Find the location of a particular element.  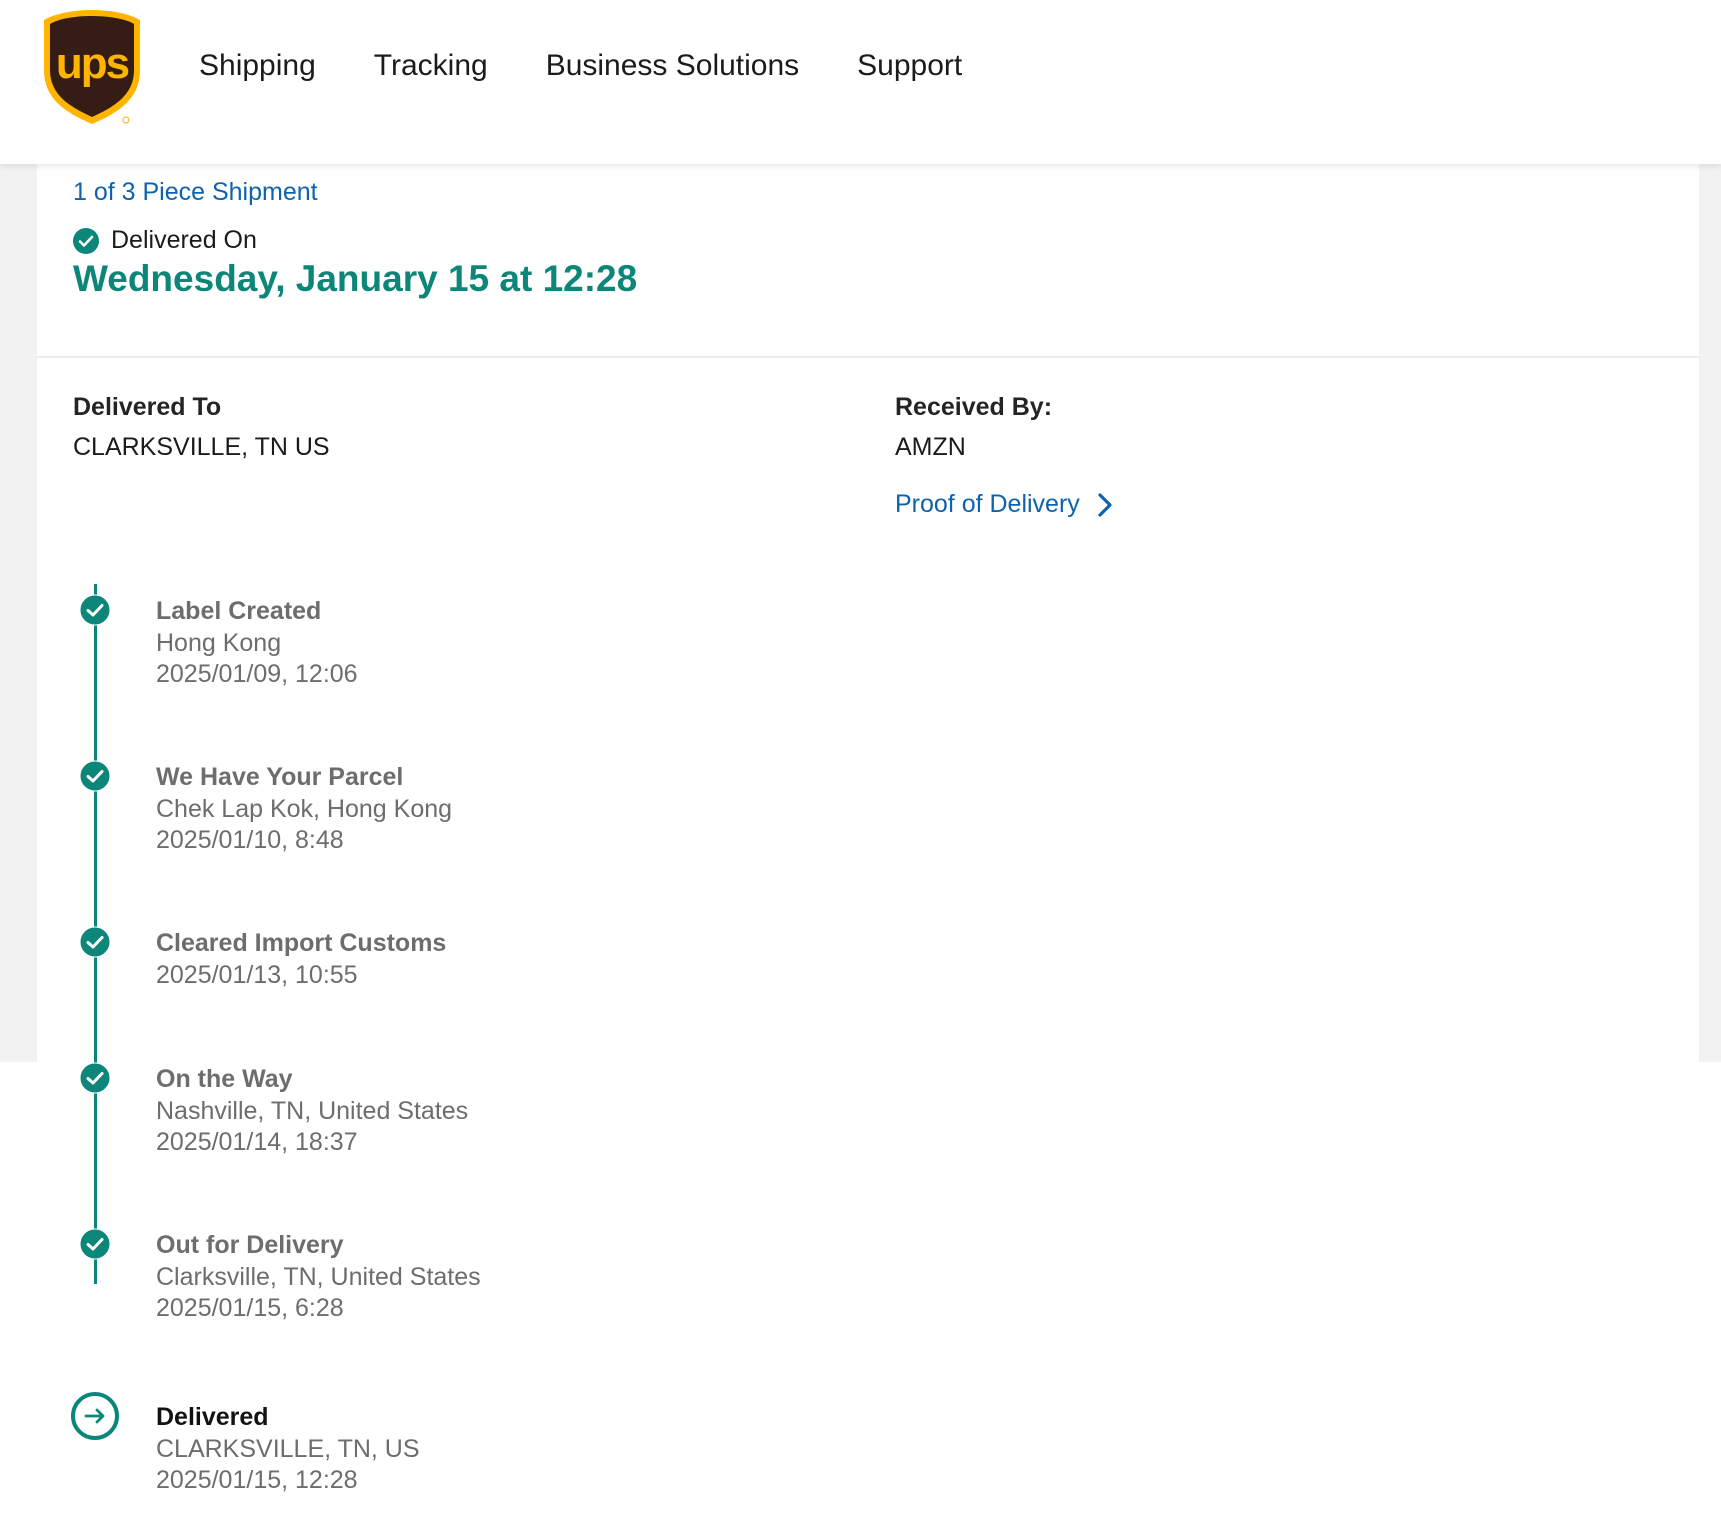

proof-of-delivery-label: Proof of Delivery is located at coordinates (987, 504).